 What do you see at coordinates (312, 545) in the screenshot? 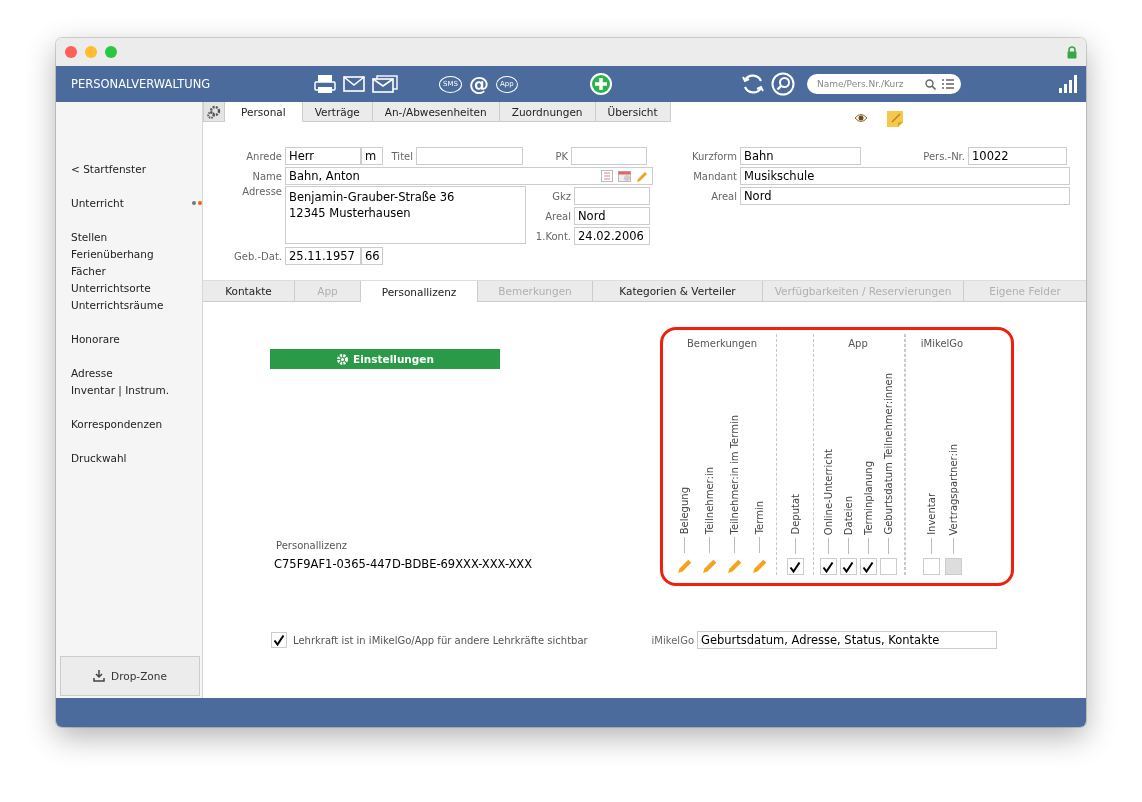
I see `license-label: Personallizenz` at bounding box center [312, 545].